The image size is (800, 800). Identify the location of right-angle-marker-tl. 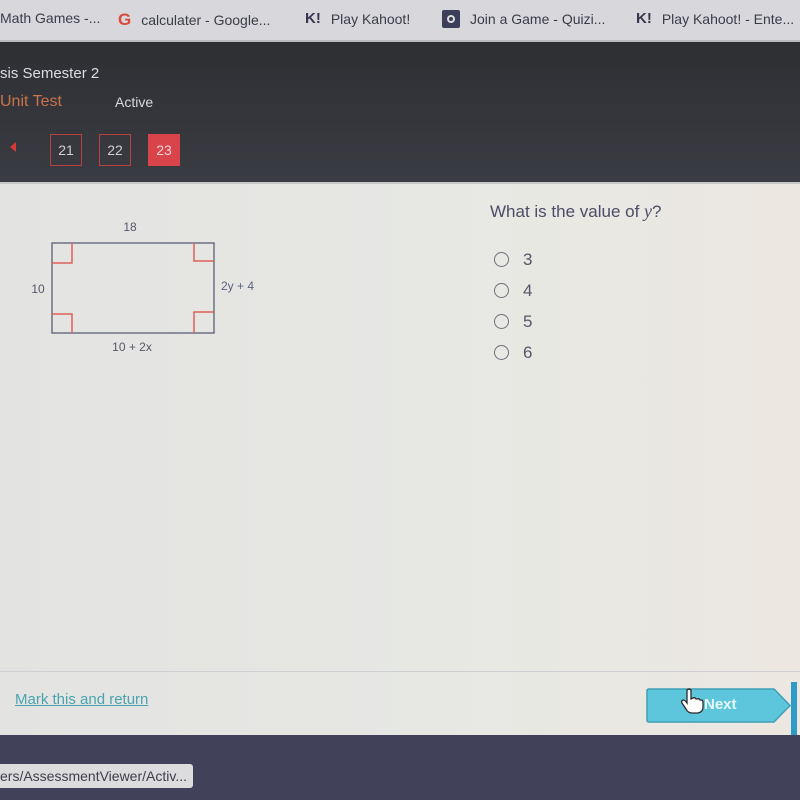
(62, 253).